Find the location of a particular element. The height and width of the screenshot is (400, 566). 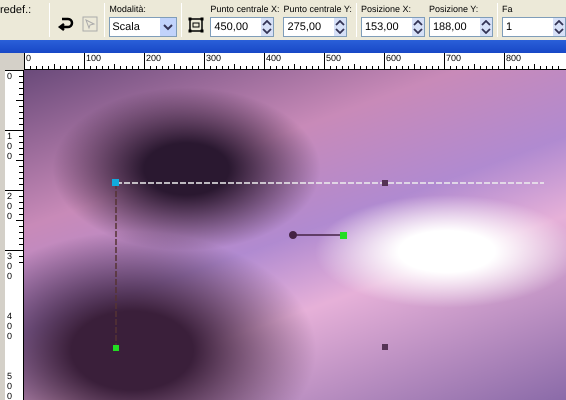

ruler-label: 800 is located at coordinates (514, 58).